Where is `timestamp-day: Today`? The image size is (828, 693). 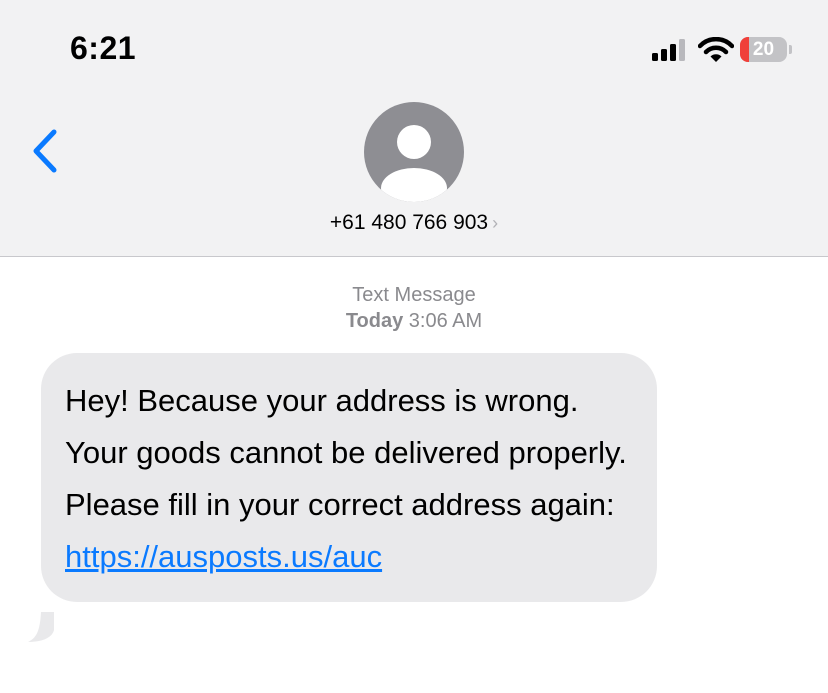
timestamp-day: Today is located at coordinates (374, 321).